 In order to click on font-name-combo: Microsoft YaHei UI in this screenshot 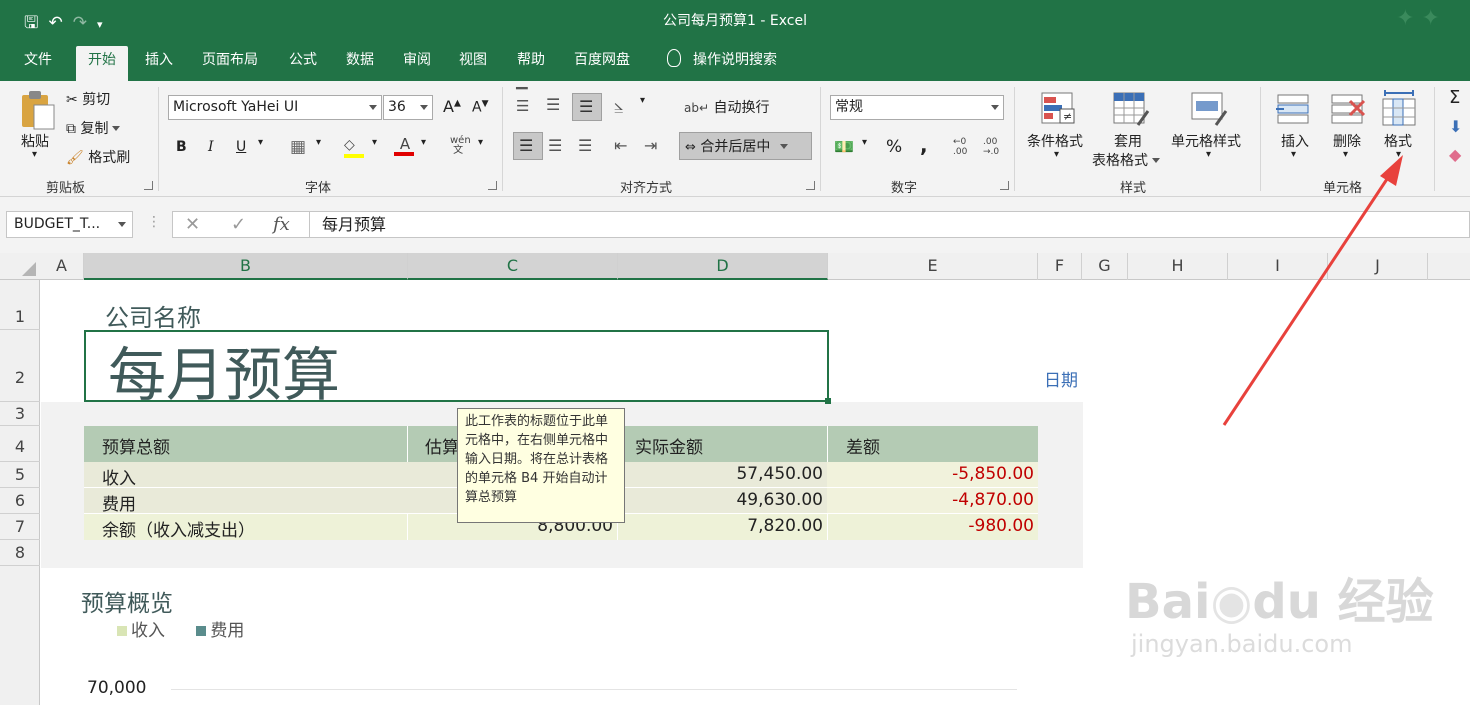, I will do `click(275, 107)`.